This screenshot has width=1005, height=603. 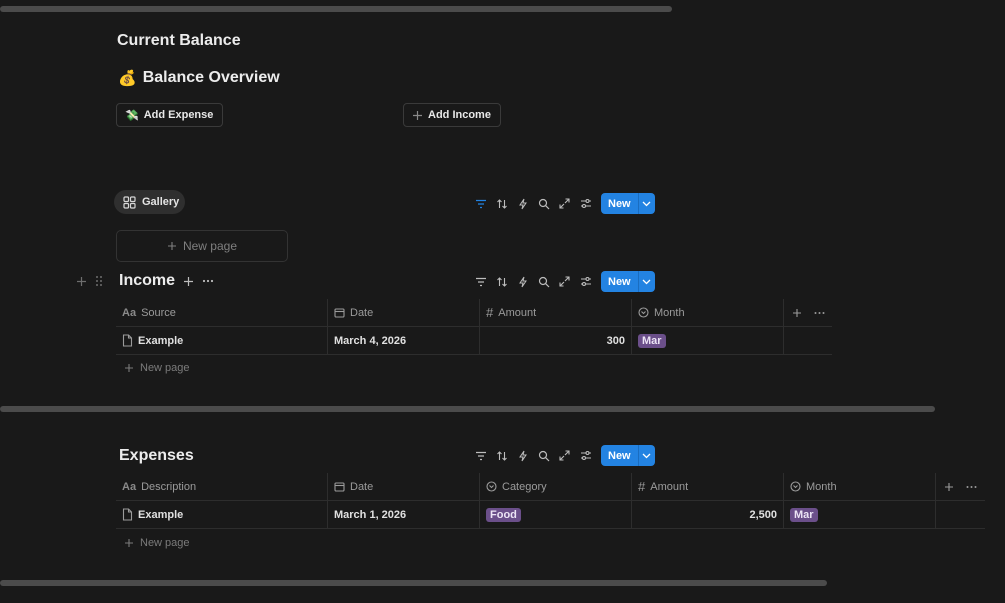 I want to click on category-cell: Food, so click(x=556, y=514).